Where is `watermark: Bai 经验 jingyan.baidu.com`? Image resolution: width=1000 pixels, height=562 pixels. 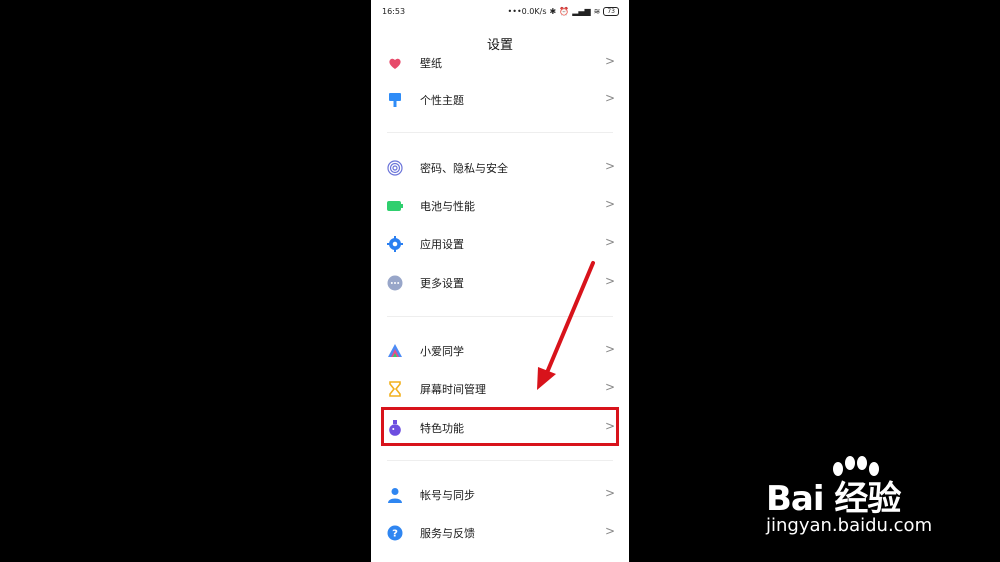 watermark: Bai 经验 jingyan.baidu.com is located at coordinates (870, 500).